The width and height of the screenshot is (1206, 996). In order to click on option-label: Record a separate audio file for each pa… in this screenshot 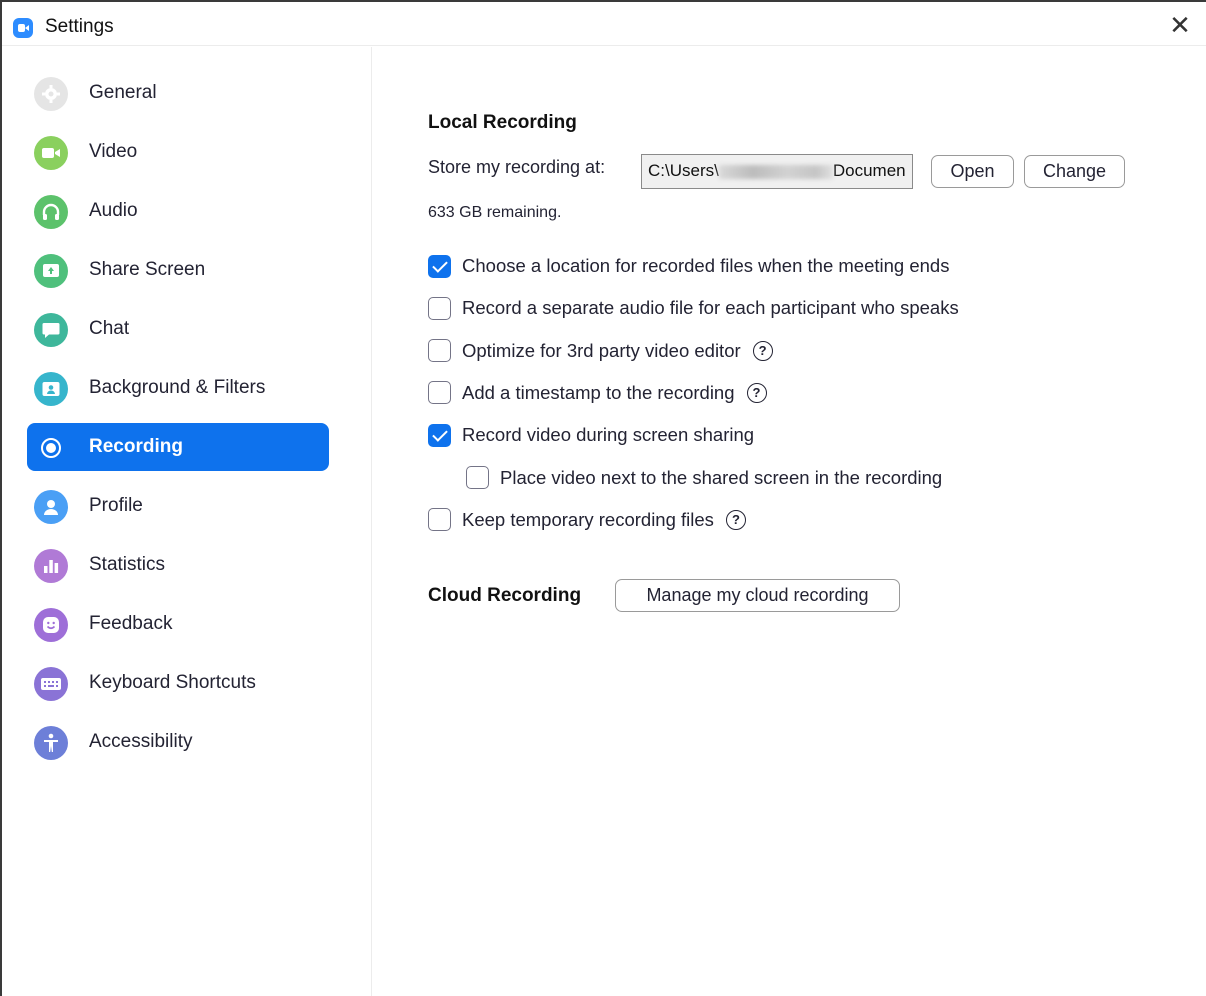, I will do `click(710, 308)`.